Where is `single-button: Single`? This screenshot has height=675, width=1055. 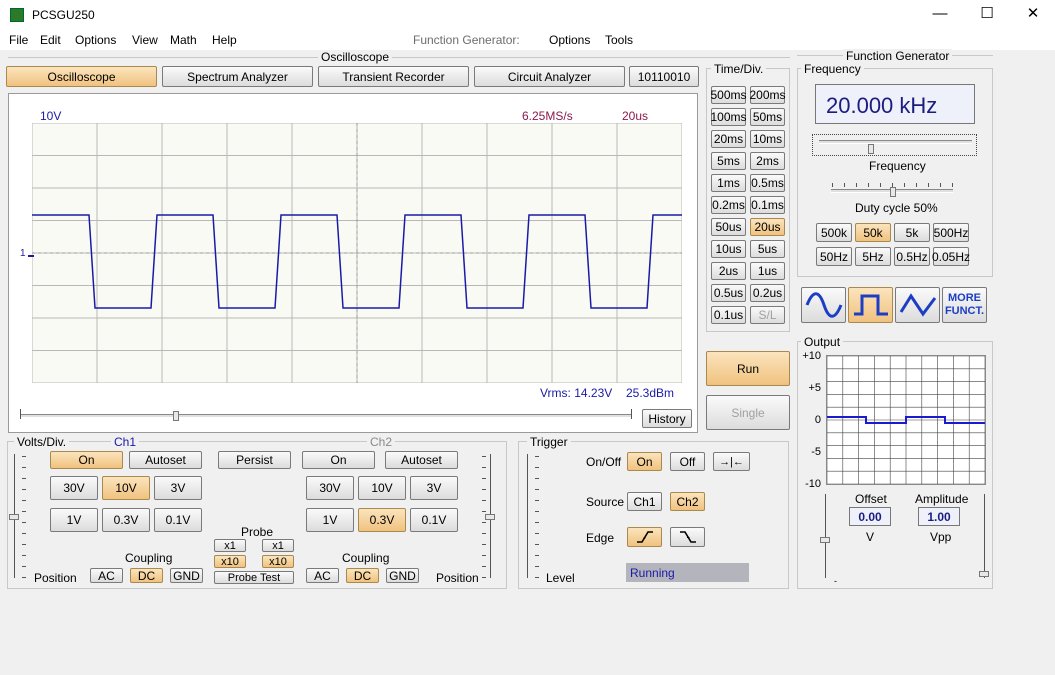 single-button: Single is located at coordinates (748, 412).